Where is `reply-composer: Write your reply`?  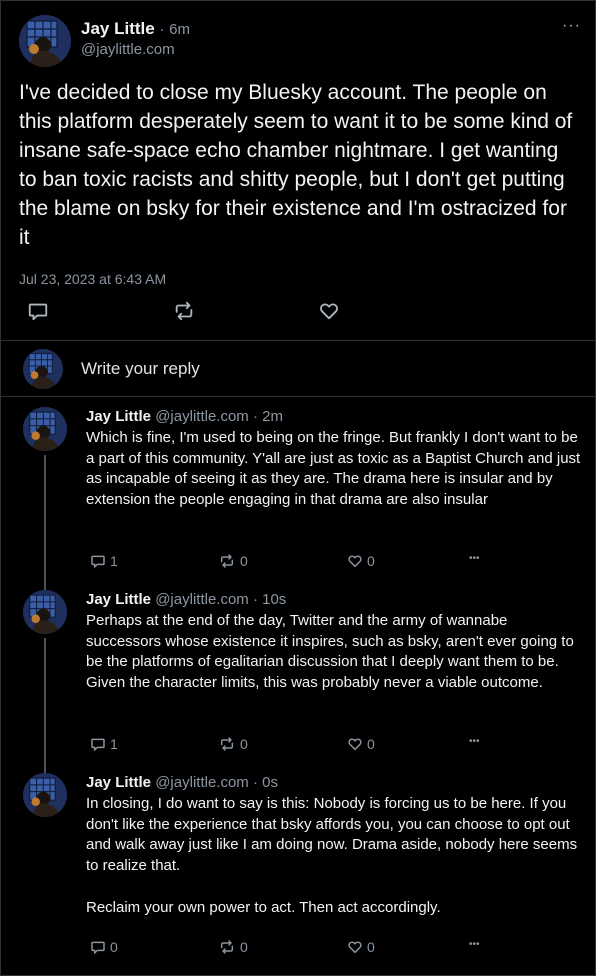
reply-composer: Write your reply is located at coordinates (298, 369).